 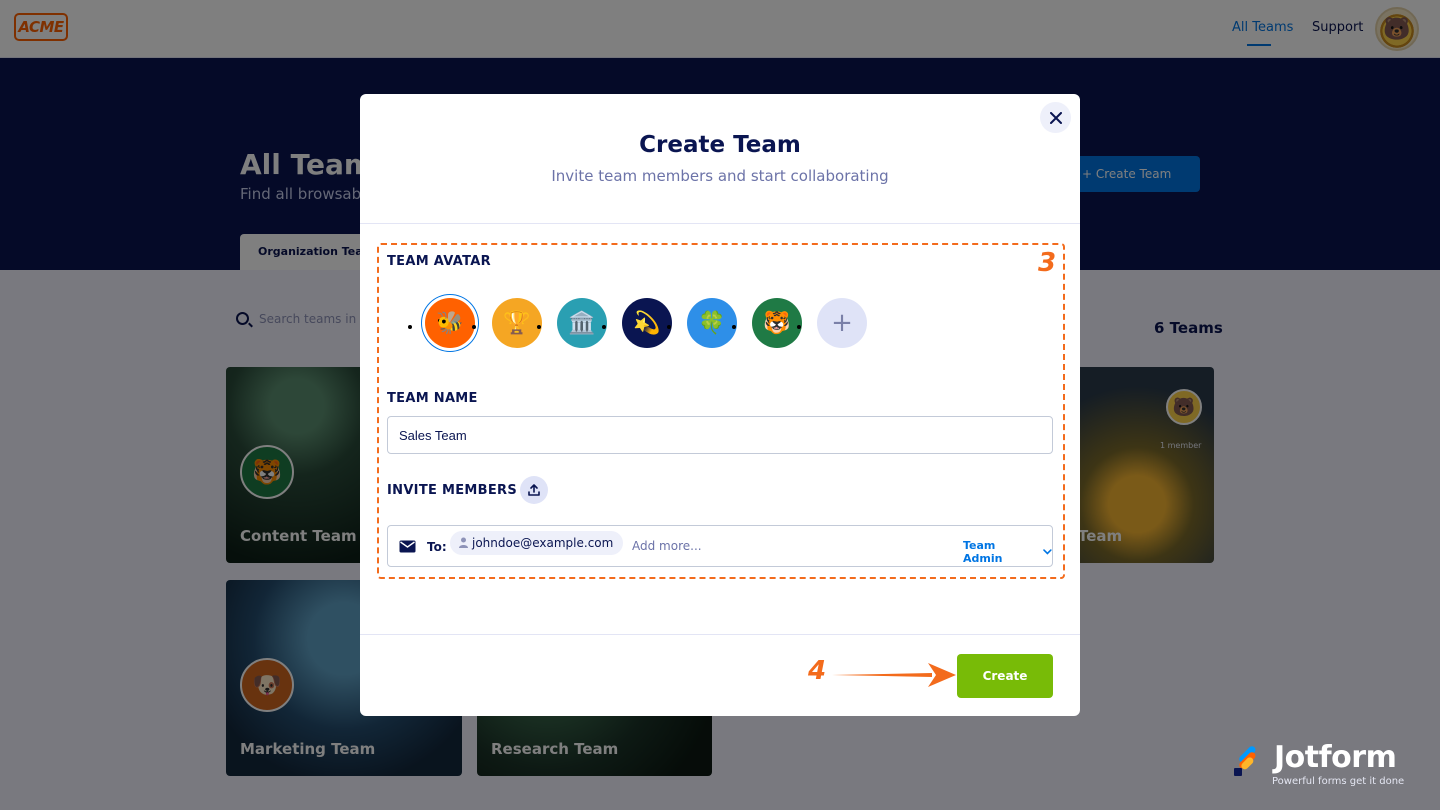 What do you see at coordinates (1007, 552) in the screenshot?
I see `role-dropdown: Team Admin` at bounding box center [1007, 552].